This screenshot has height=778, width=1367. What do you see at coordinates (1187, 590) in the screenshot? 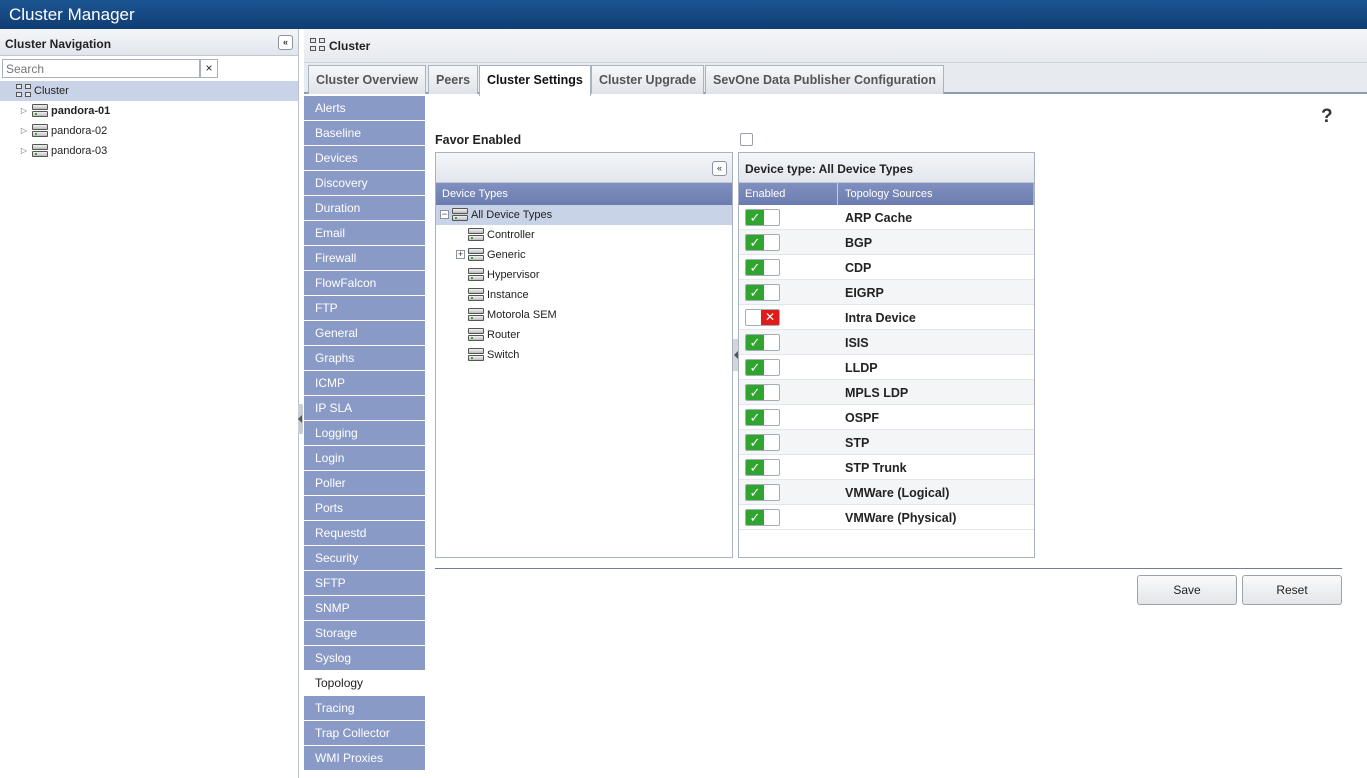
I see `save-button: Save` at bounding box center [1187, 590].